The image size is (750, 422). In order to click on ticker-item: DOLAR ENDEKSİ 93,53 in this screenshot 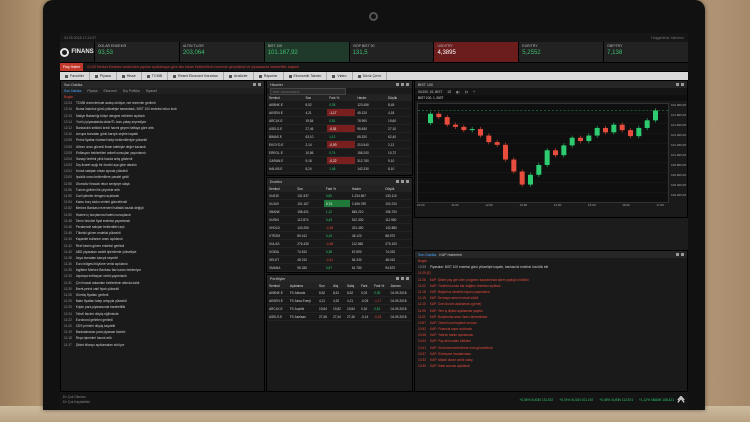, I will do `click(136, 52)`.